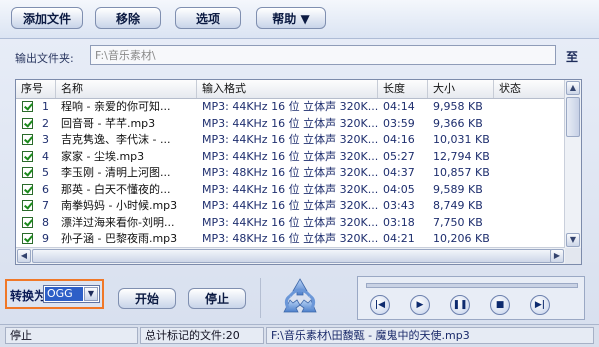 The width and height of the screenshot is (599, 347). What do you see at coordinates (572, 164) in the screenshot?
I see `vertical-scrollbar: ▲ ▼` at bounding box center [572, 164].